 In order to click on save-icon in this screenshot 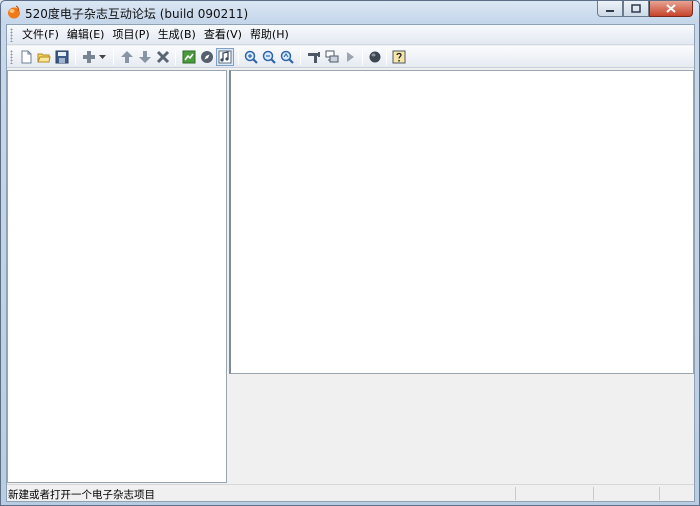, I will do `click(62, 57)`.